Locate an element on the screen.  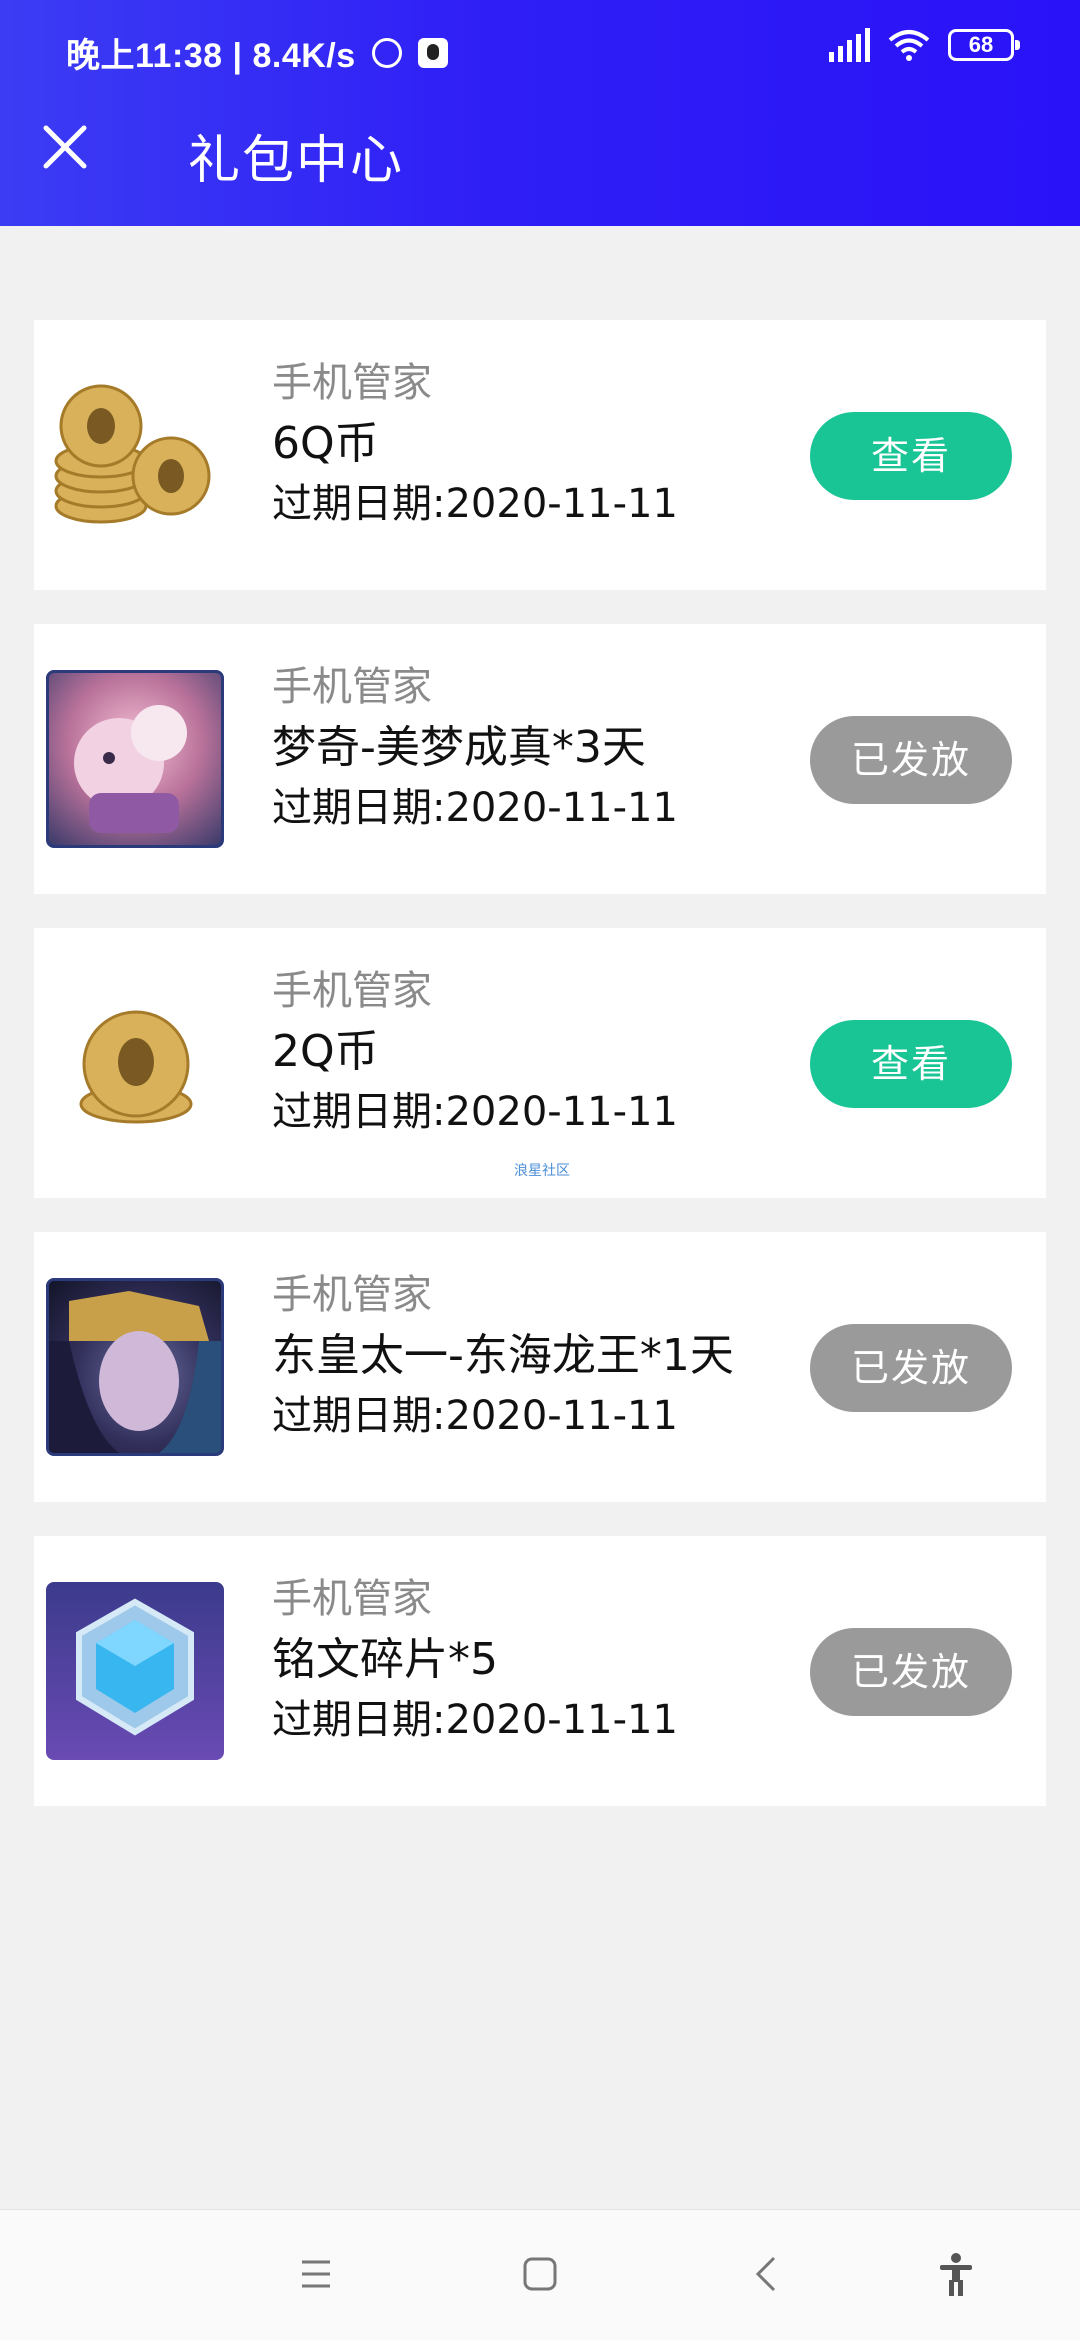
gift-card: 手机管家 梦奇-美梦成真*3天 过期日期:2020-11-11 已发放 is located at coordinates (540, 759).